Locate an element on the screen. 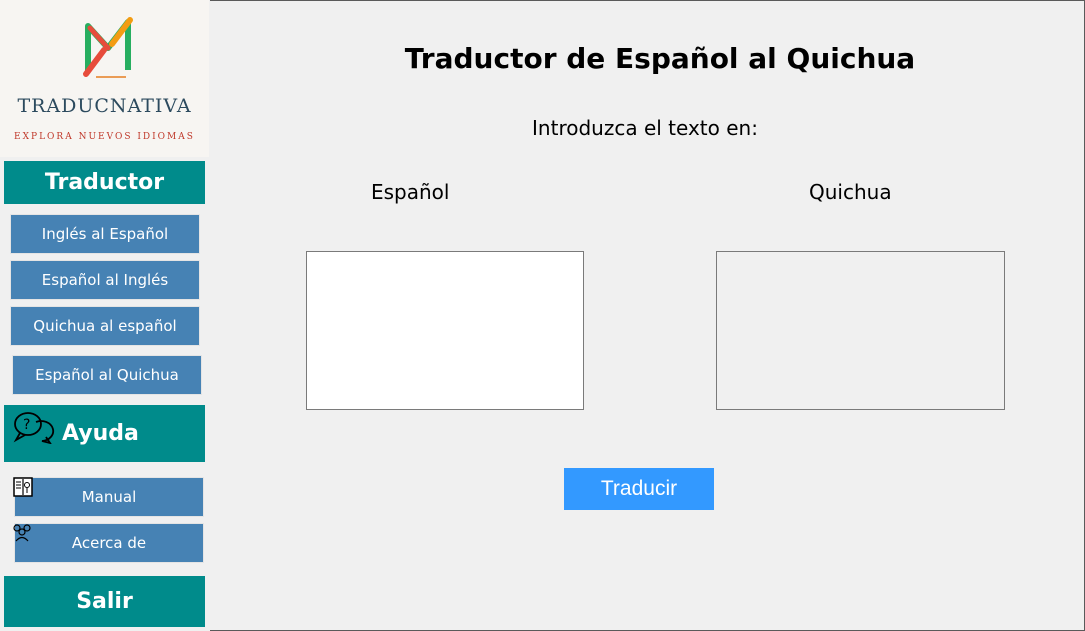 This screenshot has height=631, width=1085. brand-tagline: EXPLORA NUEVOS IDIOMAS is located at coordinates (104, 137).